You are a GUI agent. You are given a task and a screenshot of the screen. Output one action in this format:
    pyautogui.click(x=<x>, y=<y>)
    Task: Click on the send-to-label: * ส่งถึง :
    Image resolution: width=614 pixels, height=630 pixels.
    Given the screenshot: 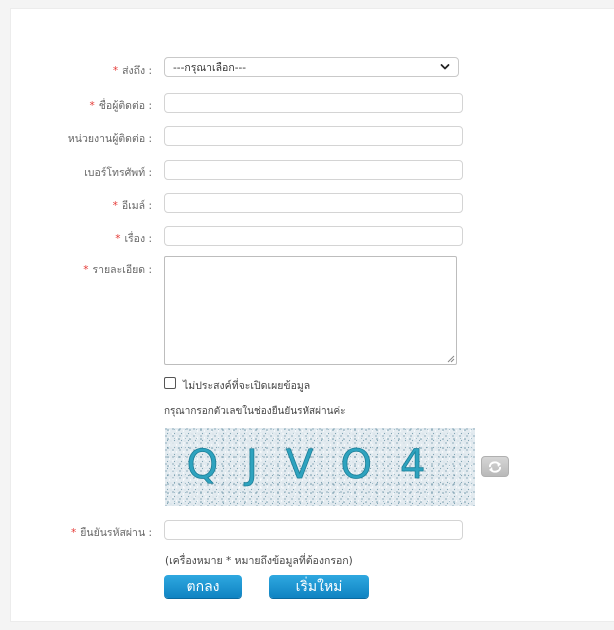 What is the action you would take?
    pyautogui.click(x=132, y=71)
    